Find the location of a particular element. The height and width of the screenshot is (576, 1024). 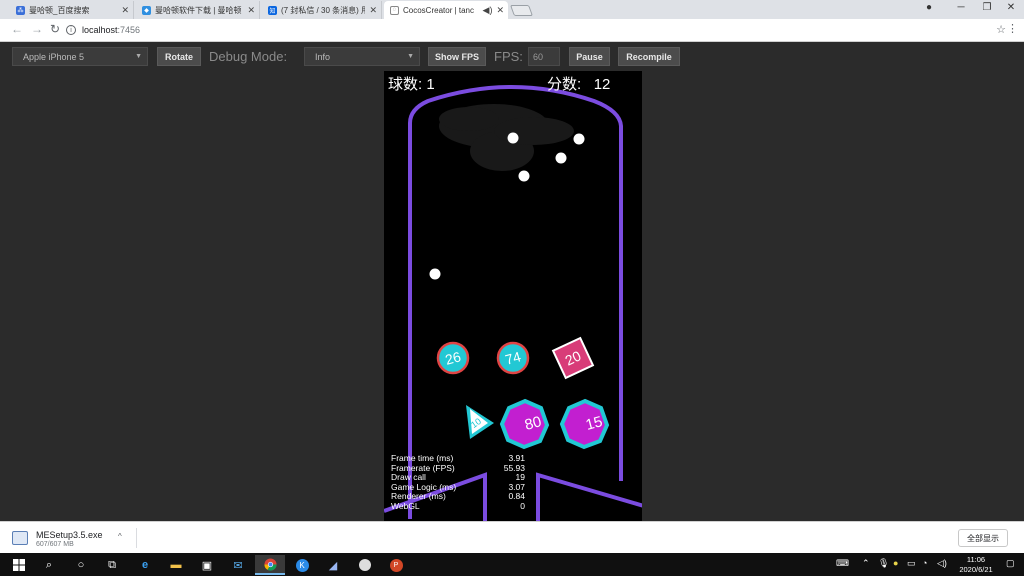

tab-cocos: ◌ CocosCreator | tanc ◀) ✕ is located at coordinates (446, 10).